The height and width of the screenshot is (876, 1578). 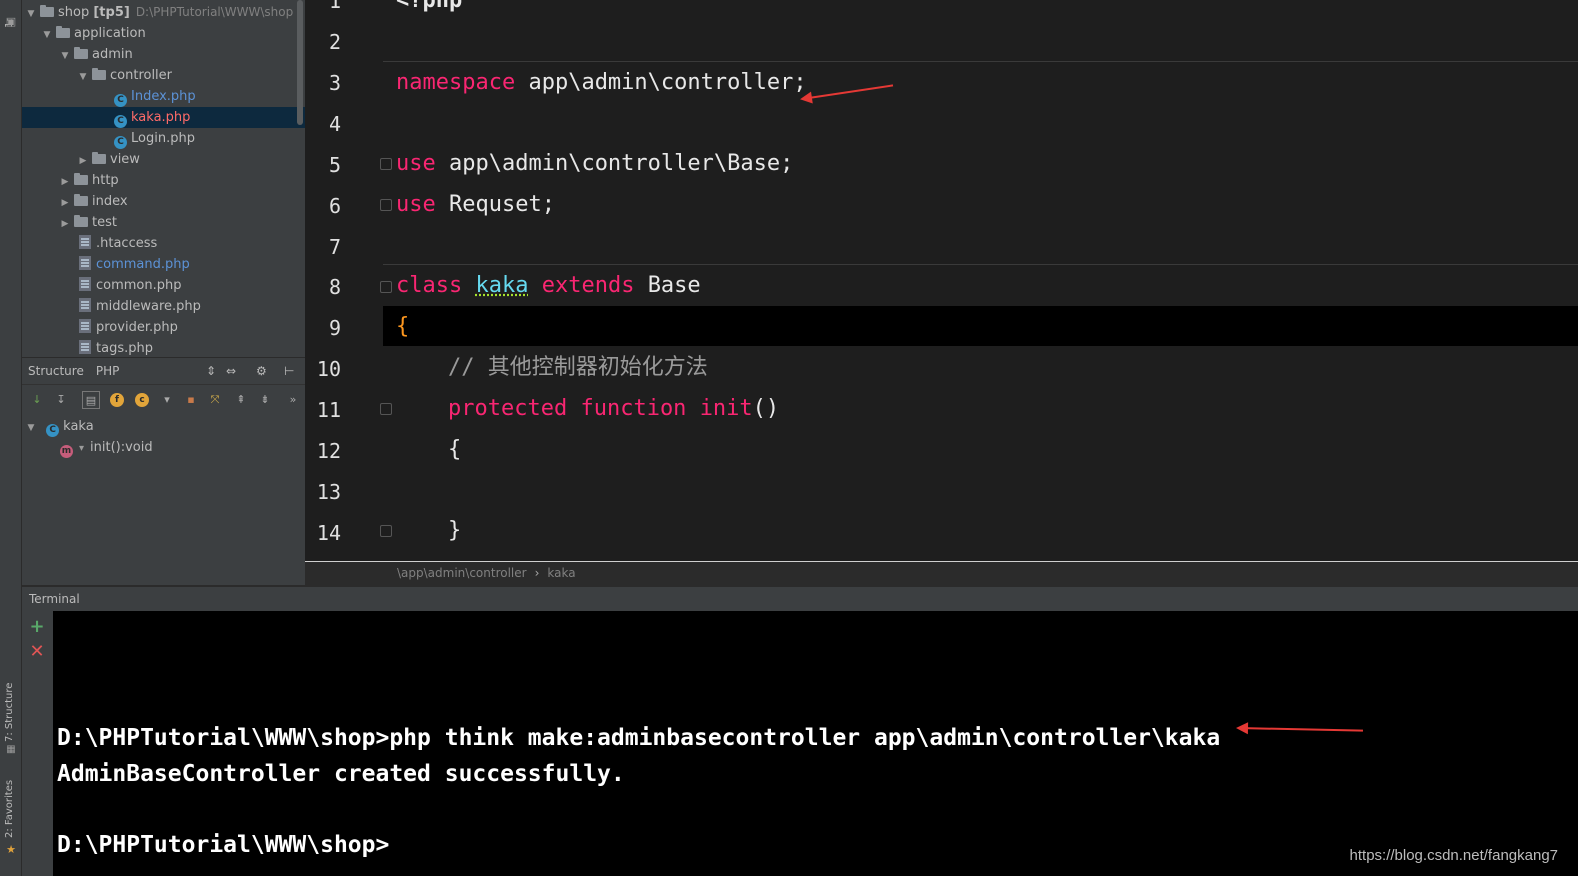 I want to click on line-number: 10, so click(x=328, y=369).